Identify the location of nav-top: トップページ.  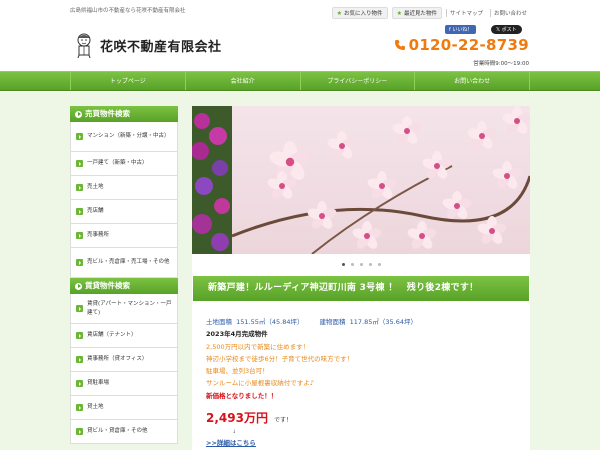
(128, 81).